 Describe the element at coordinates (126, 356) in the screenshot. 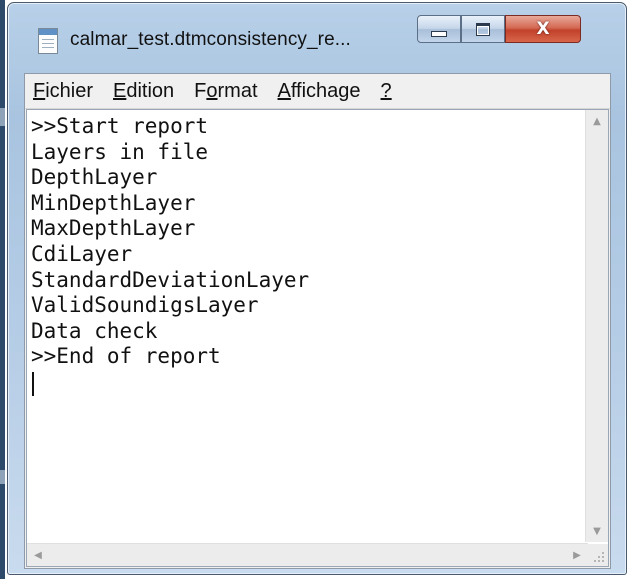

I see `text-line: >>End of report` at that location.